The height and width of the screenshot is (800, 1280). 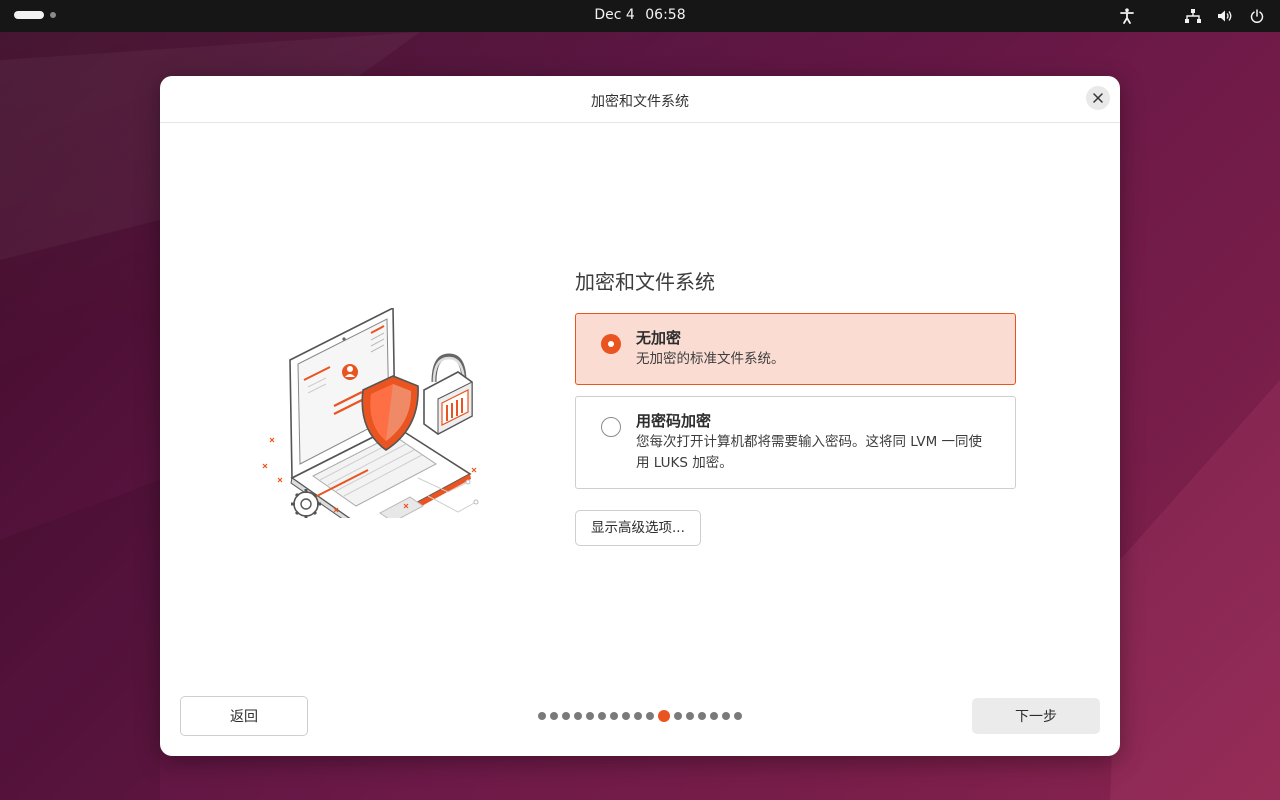 What do you see at coordinates (1225, 16) in the screenshot?
I see `volume-icon` at bounding box center [1225, 16].